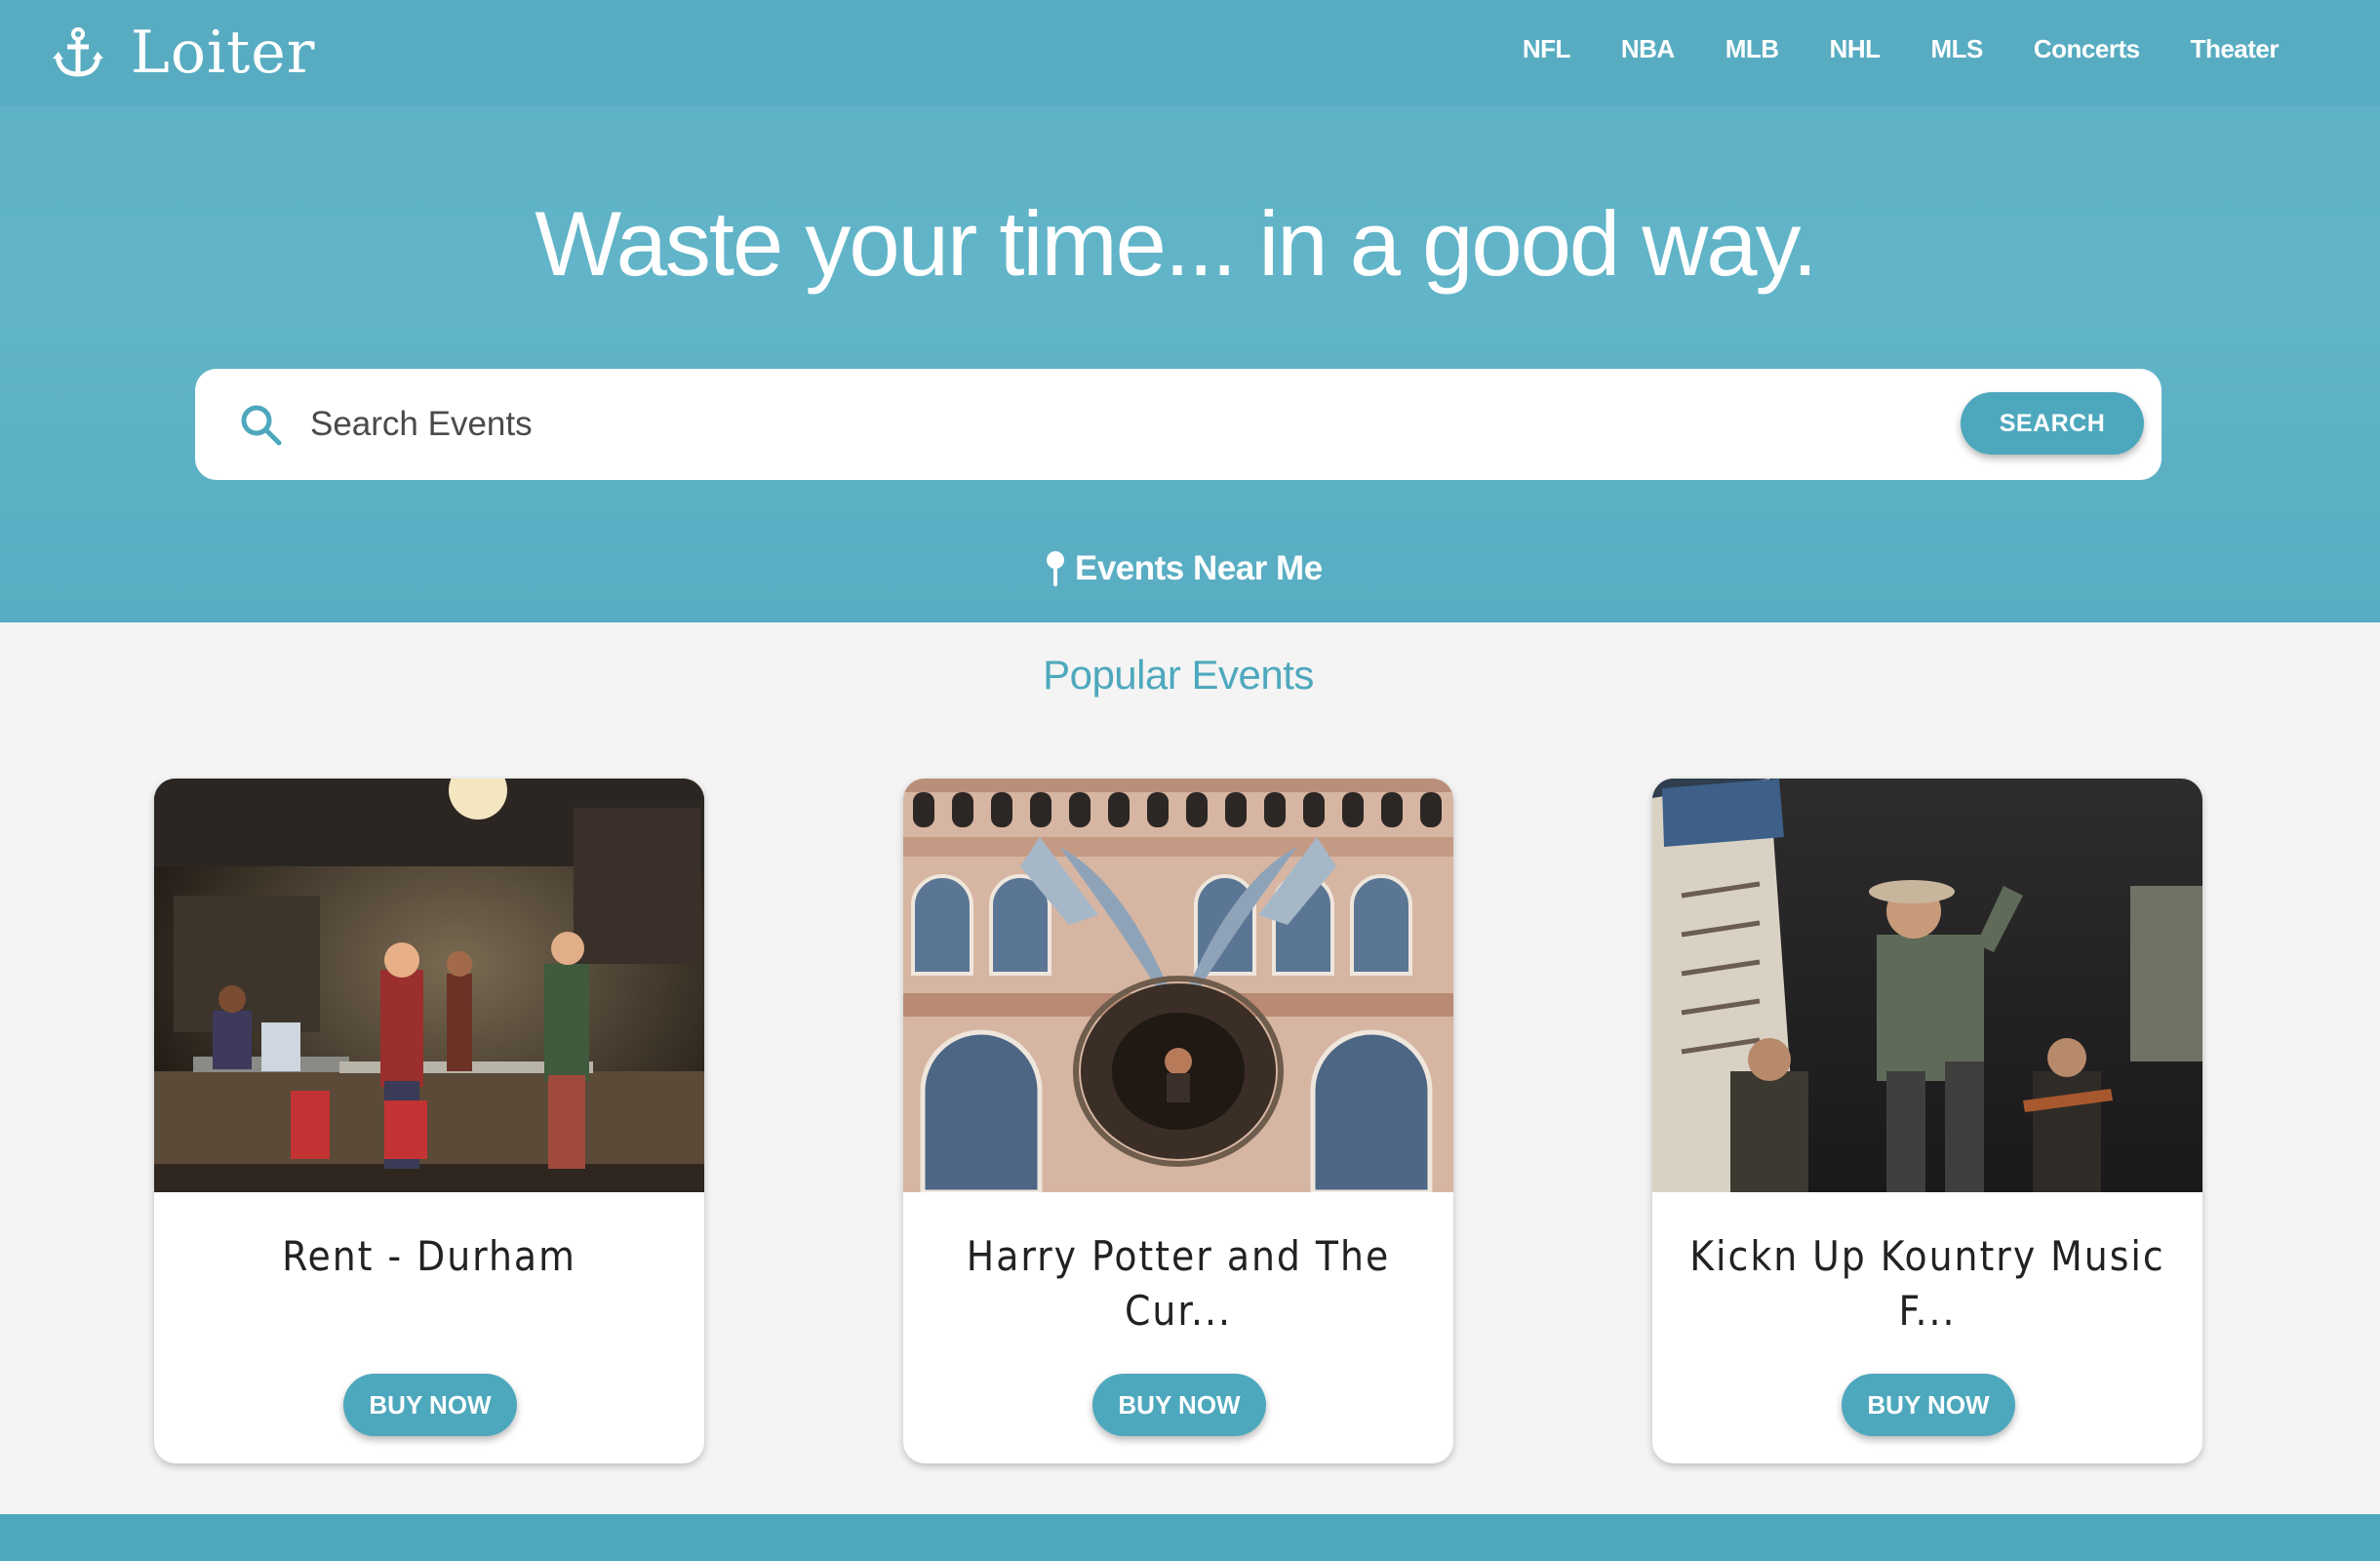 Image resolution: width=2380 pixels, height=1561 pixels. What do you see at coordinates (1199, 568) in the screenshot?
I see `events-near-me-label: Events Near Me` at bounding box center [1199, 568].